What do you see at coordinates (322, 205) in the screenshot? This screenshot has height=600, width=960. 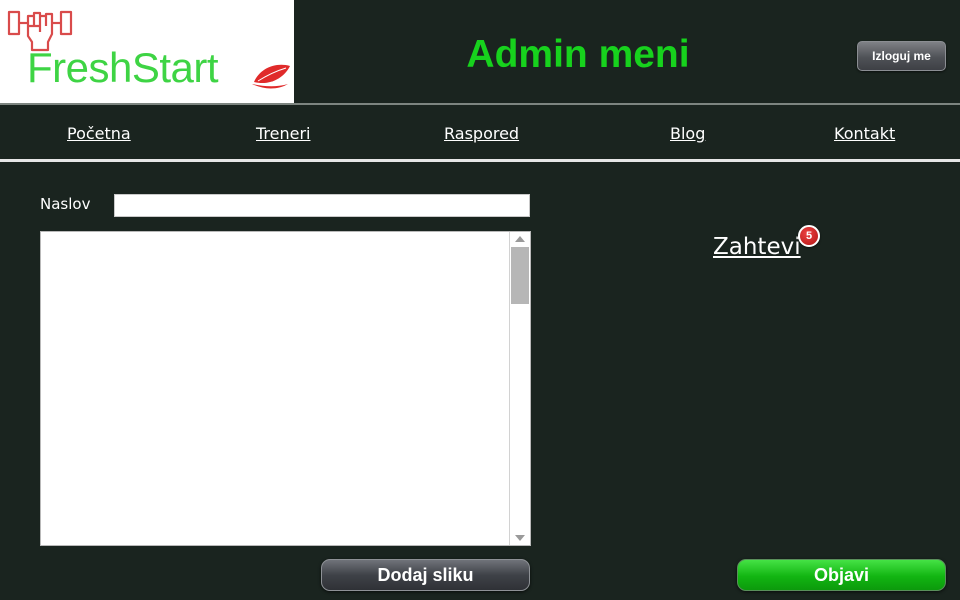 I see `title-input` at bounding box center [322, 205].